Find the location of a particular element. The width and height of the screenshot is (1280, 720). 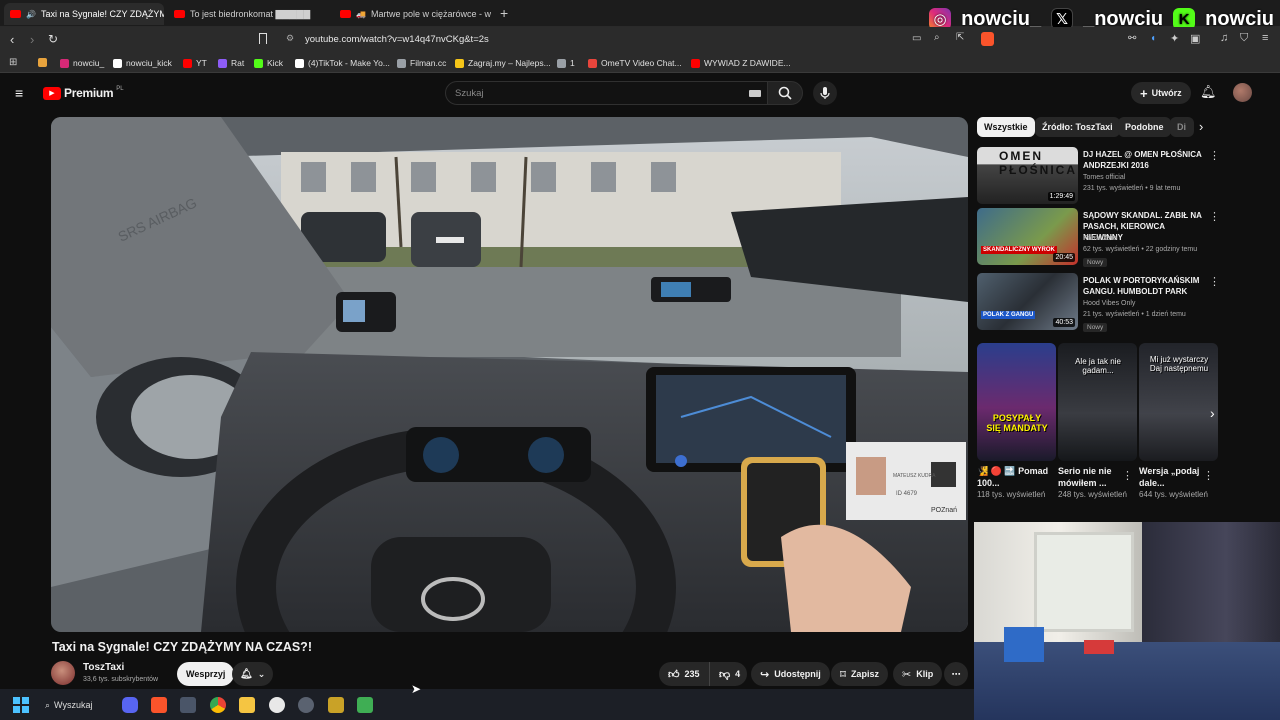

search-input: Szukaj is located at coordinates (606, 93).